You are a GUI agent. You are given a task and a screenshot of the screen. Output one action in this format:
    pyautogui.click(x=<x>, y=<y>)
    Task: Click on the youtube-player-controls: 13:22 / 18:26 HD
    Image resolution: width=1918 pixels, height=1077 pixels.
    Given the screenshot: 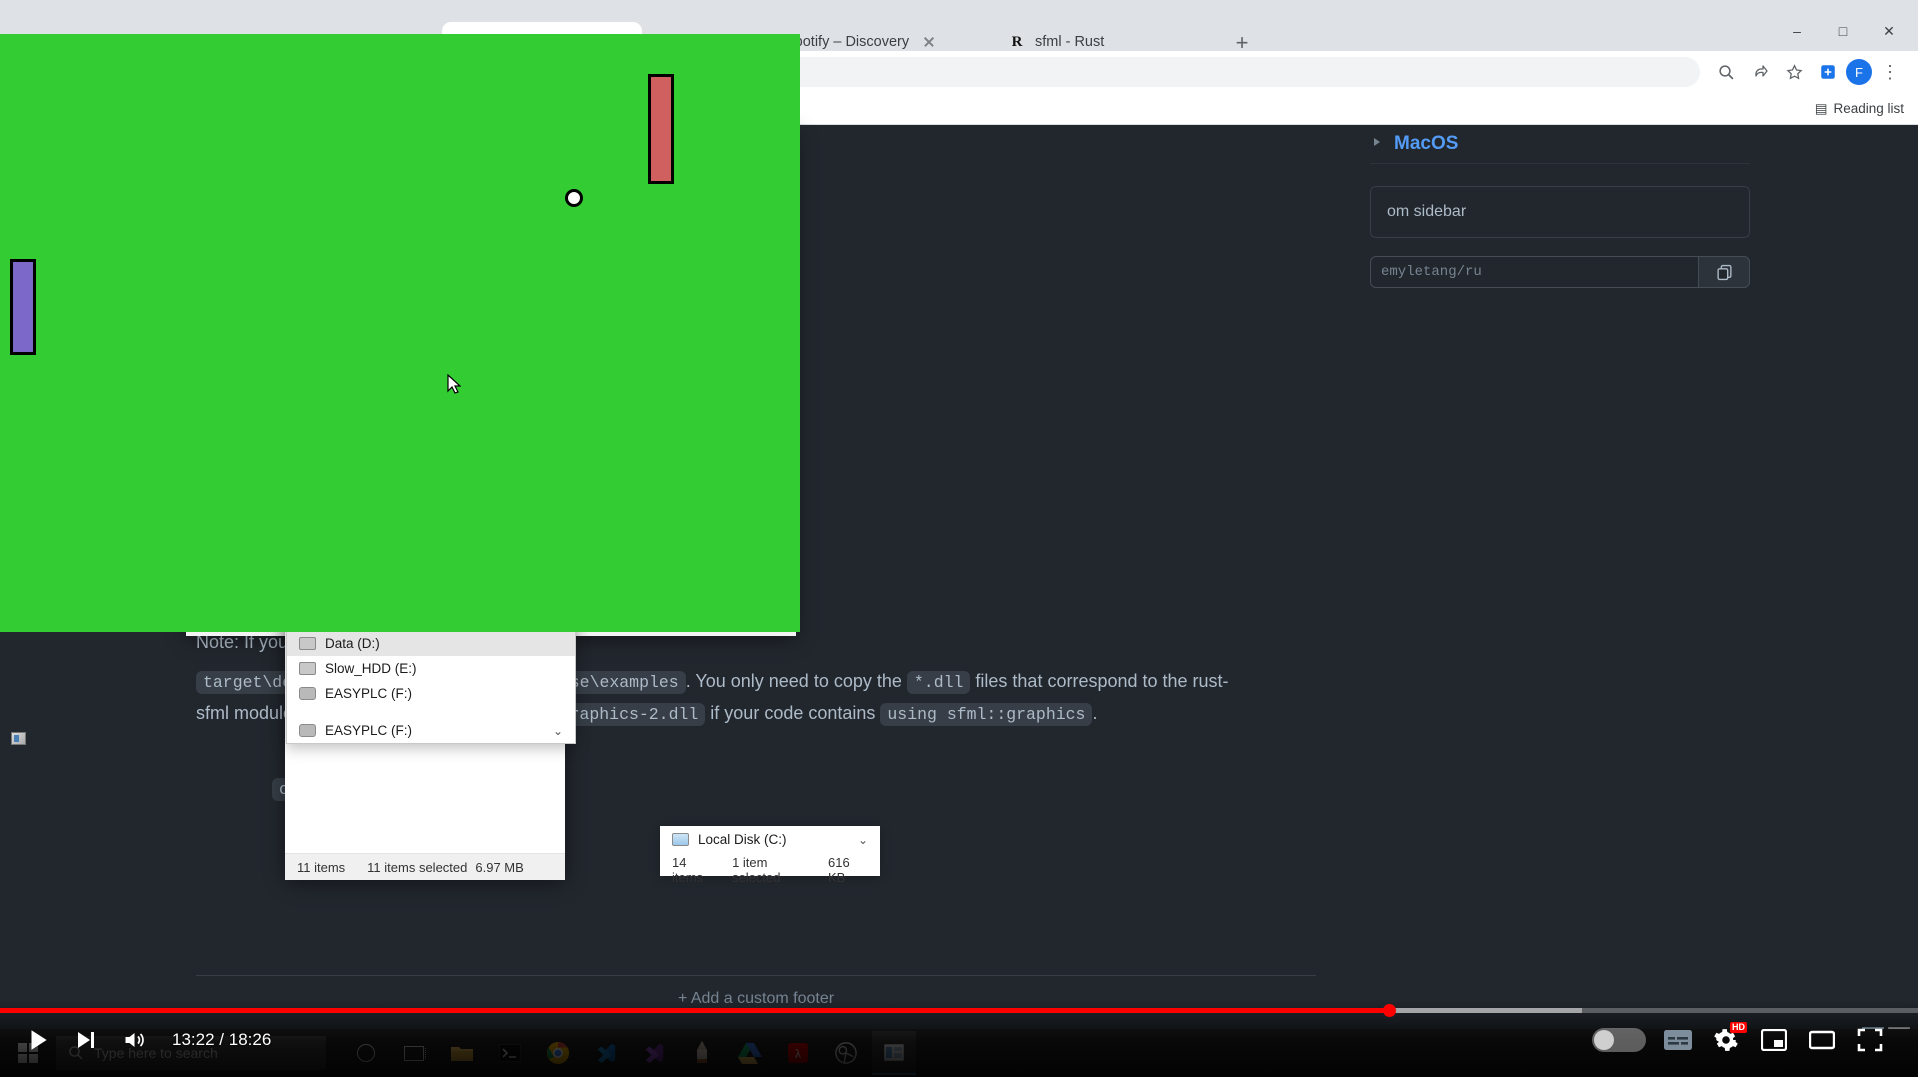 What is the action you would take?
    pyautogui.click(x=959, y=1038)
    